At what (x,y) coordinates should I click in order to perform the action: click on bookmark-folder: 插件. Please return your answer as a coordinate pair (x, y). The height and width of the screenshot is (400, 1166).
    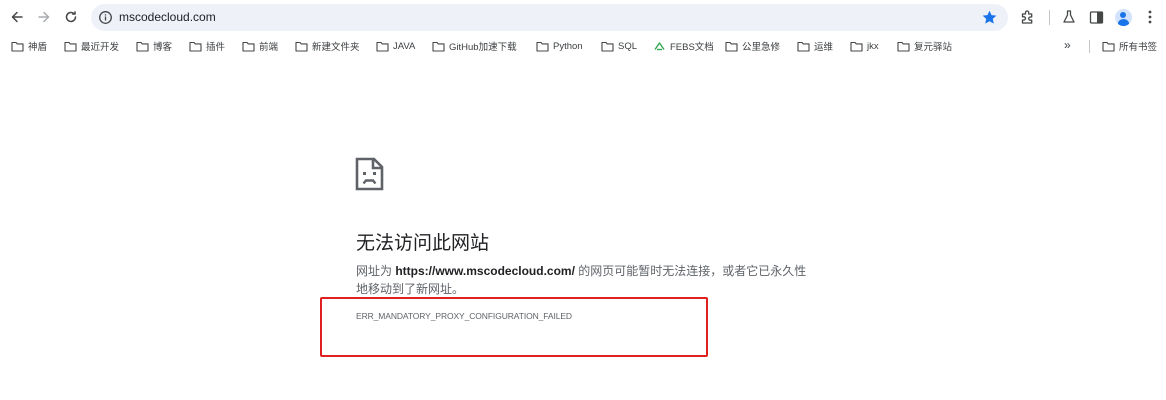
    Looking at the image, I should click on (207, 46).